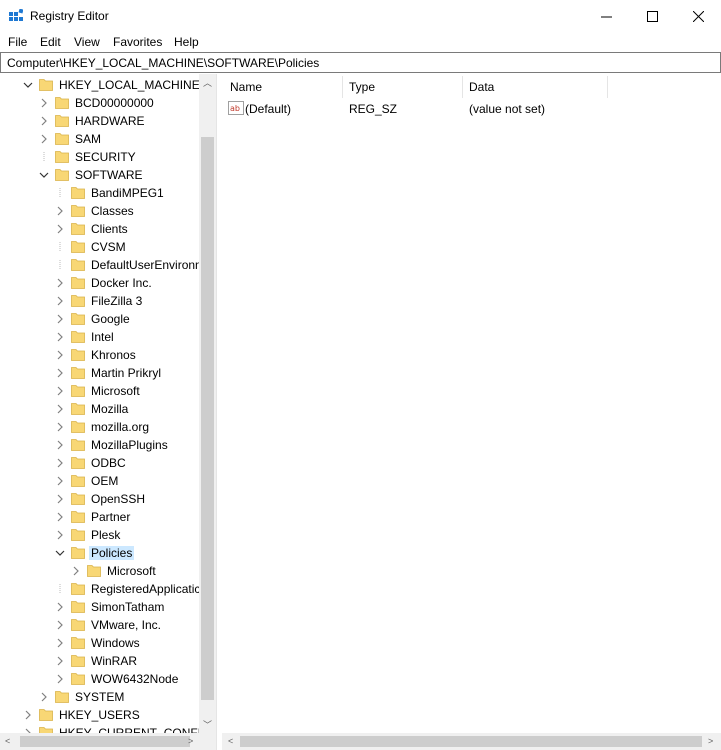  I want to click on values-hscroll-thumb, so click(471, 741).